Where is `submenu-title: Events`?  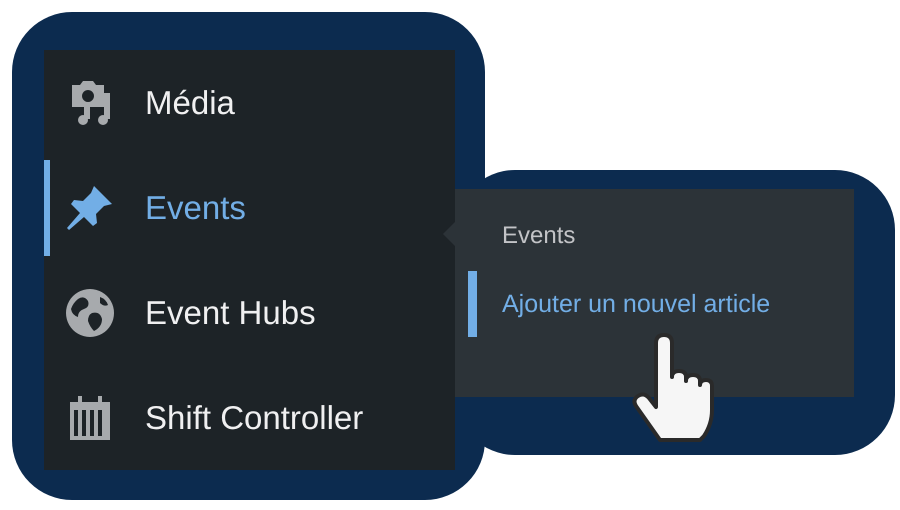 submenu-title: Events is located at coordinates (539, 236).